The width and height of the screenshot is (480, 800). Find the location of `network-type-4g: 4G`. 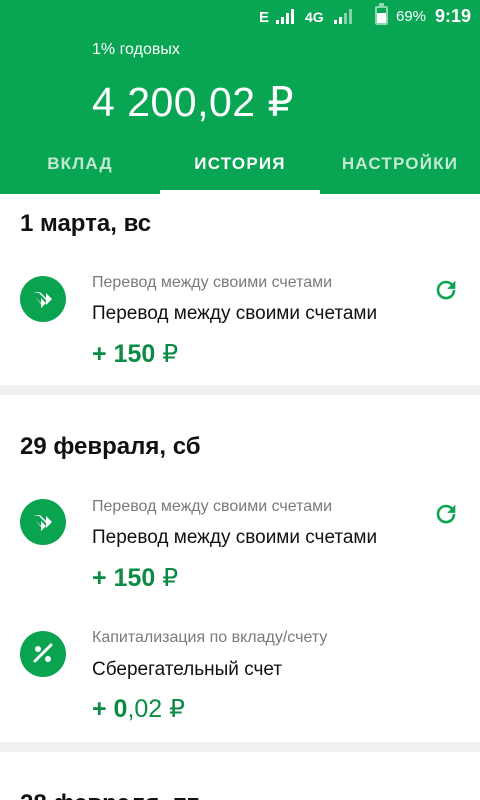

network-type-4g: 4G is located at coordinates (314, 17).